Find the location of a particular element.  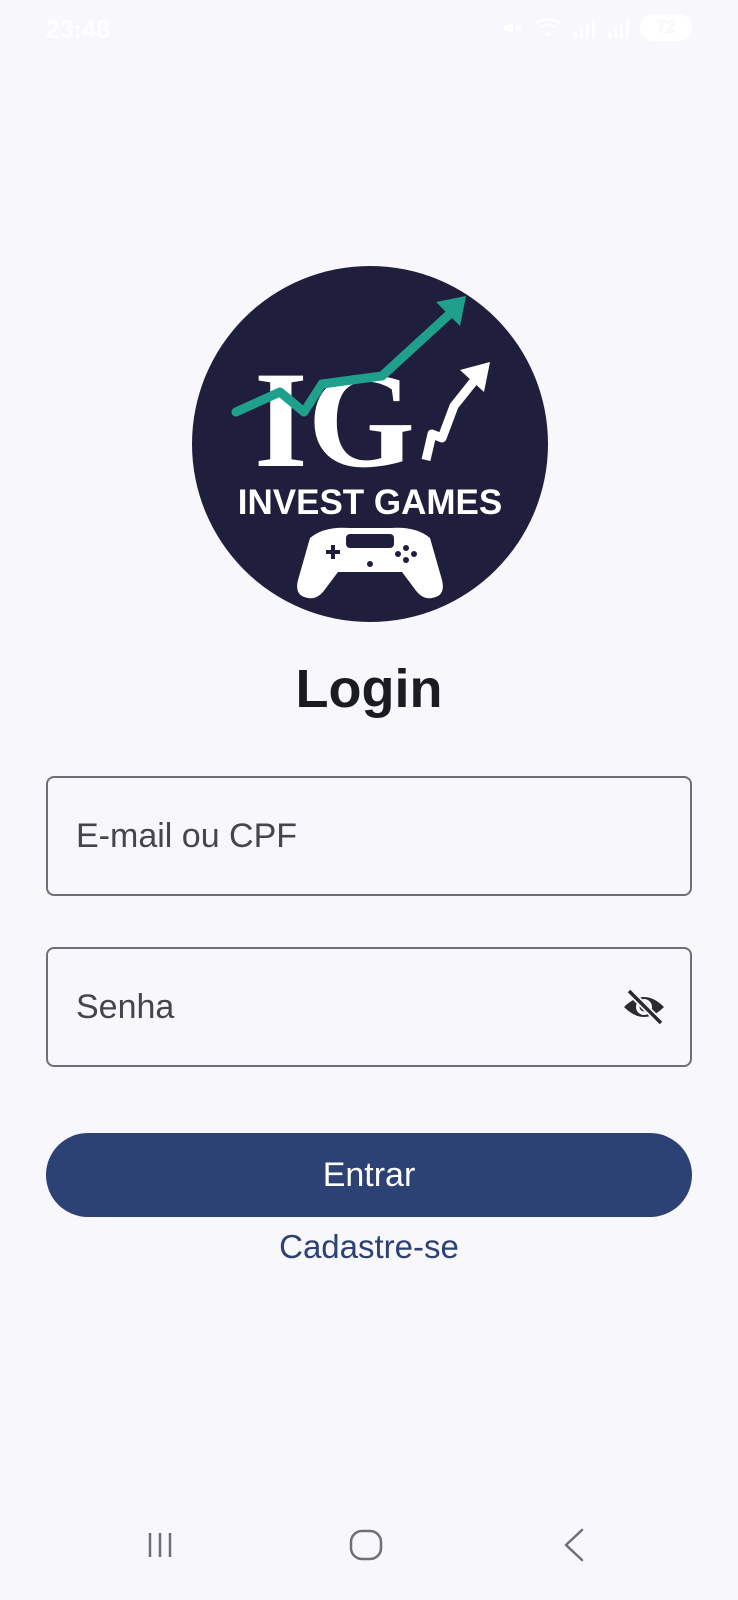

system-nav-bar is located at coordinates (369, 1545).